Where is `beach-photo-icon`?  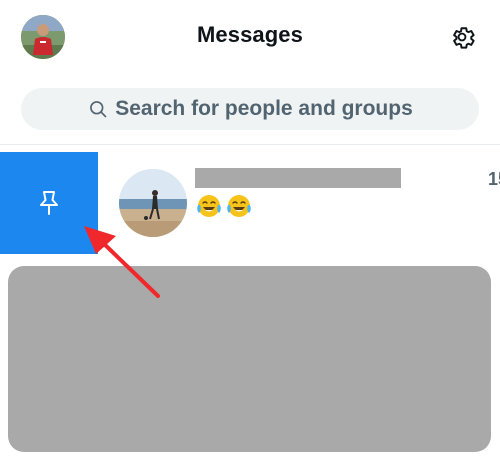 beach-photo-icon is located at coordinates (153, 203).